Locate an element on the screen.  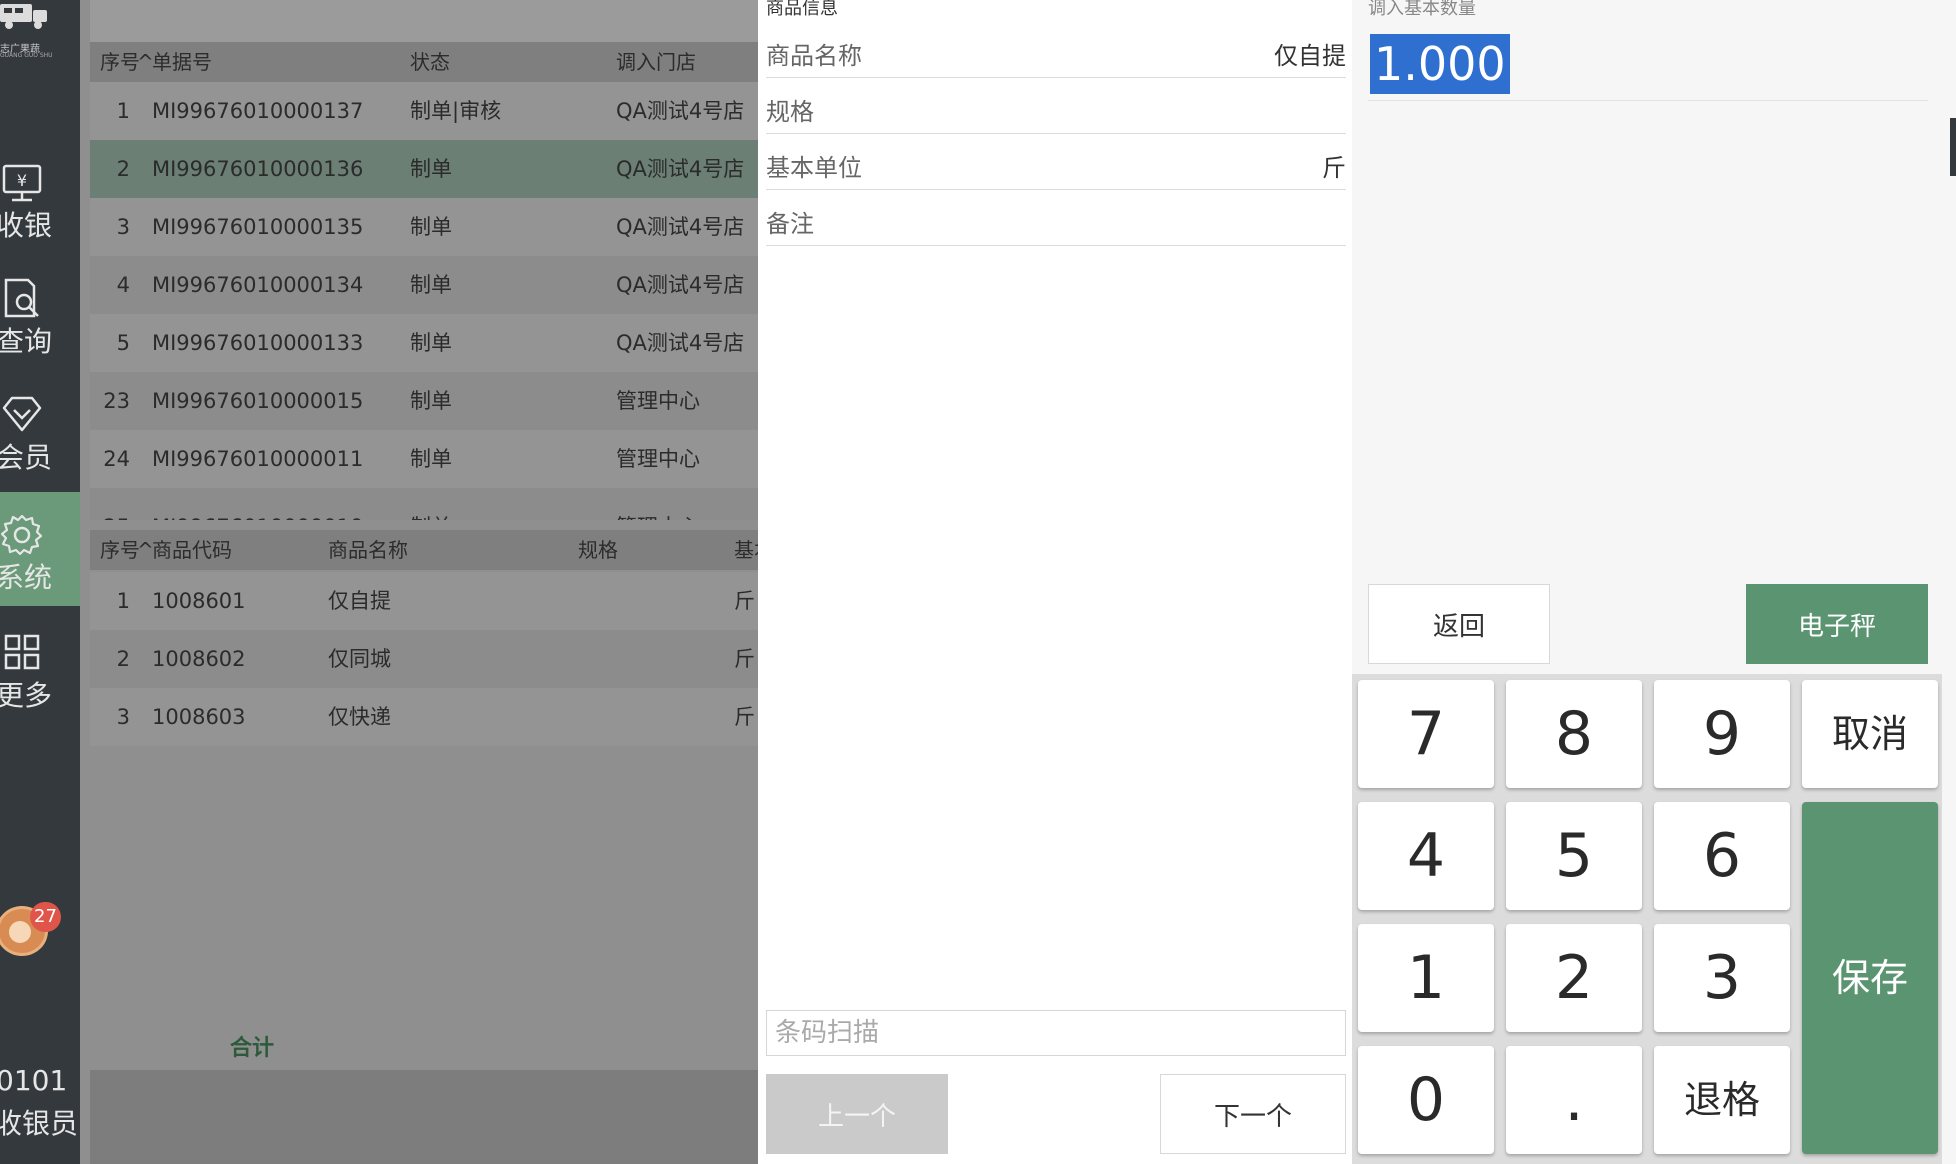
doc-table-row: 23 MI99676010000015 制单 管理中心 is located at coordinates (424, 401).